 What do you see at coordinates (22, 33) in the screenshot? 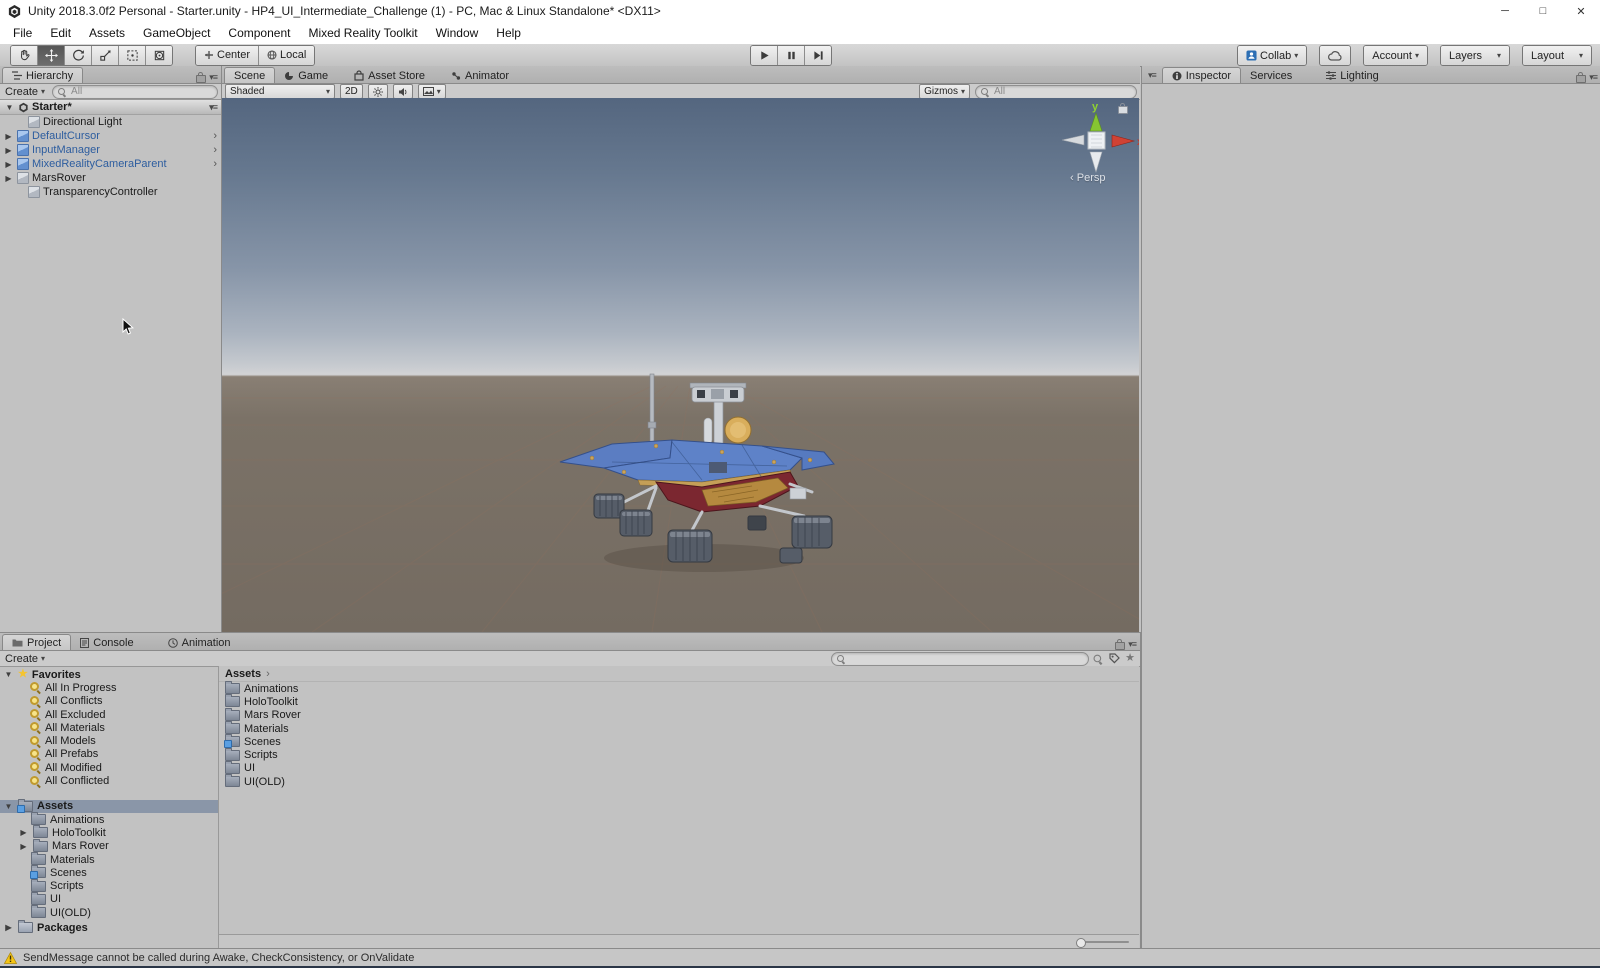
I see `menu-file: File` at bounding box center [22, 33].